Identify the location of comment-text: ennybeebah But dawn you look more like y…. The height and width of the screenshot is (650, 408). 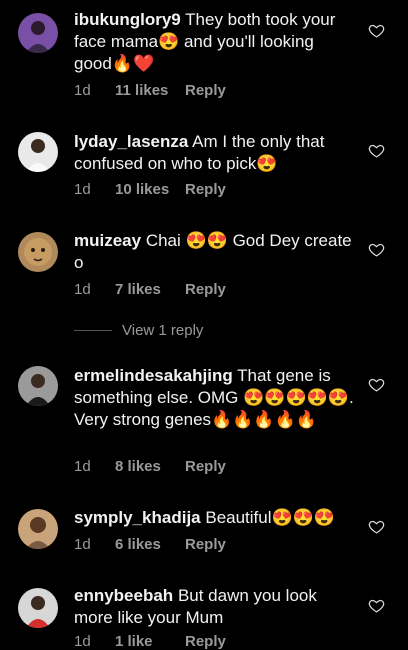
(214, 607).